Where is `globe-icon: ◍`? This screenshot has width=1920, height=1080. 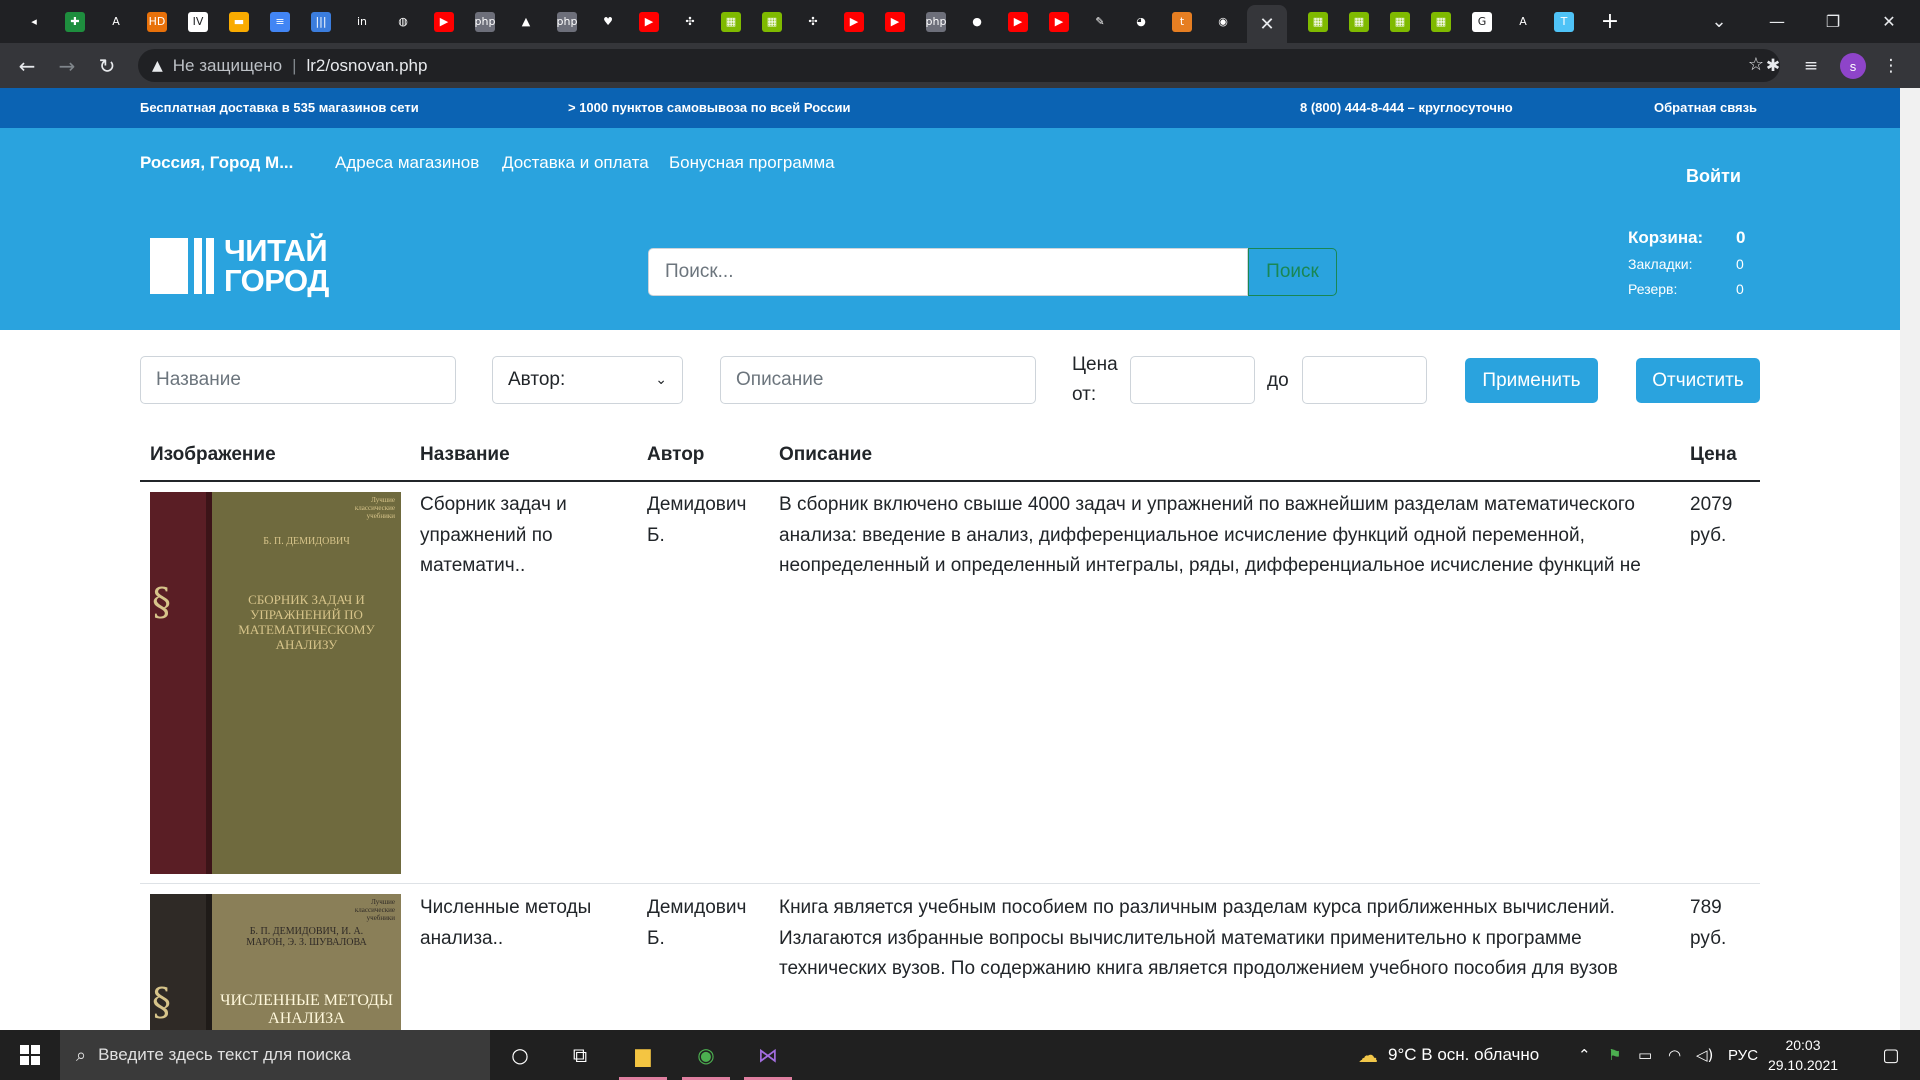
globe-icon: ◍ is located at coordinates (403, 21).